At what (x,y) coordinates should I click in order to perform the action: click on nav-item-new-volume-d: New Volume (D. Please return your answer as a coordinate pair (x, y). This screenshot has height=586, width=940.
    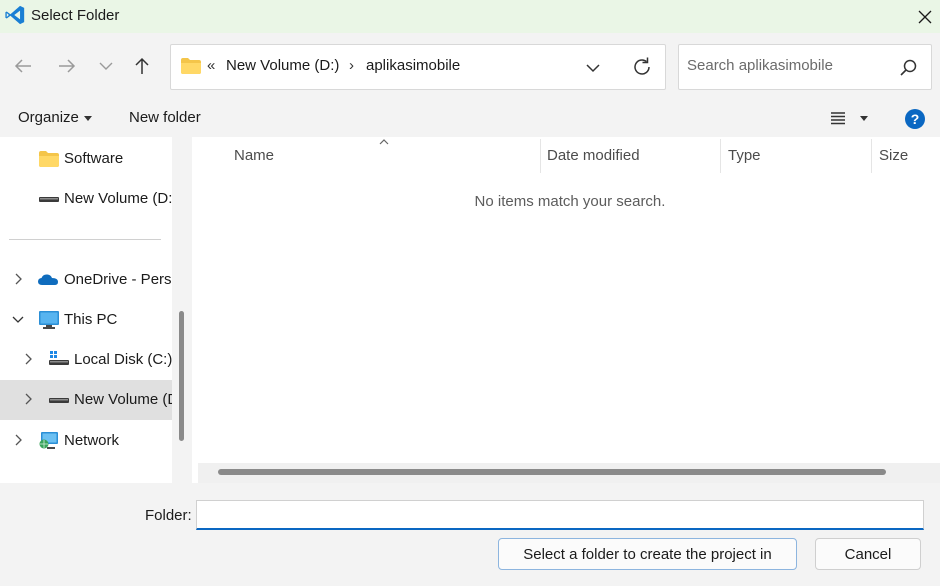
    Looking at the image, I should click on (86, 400).